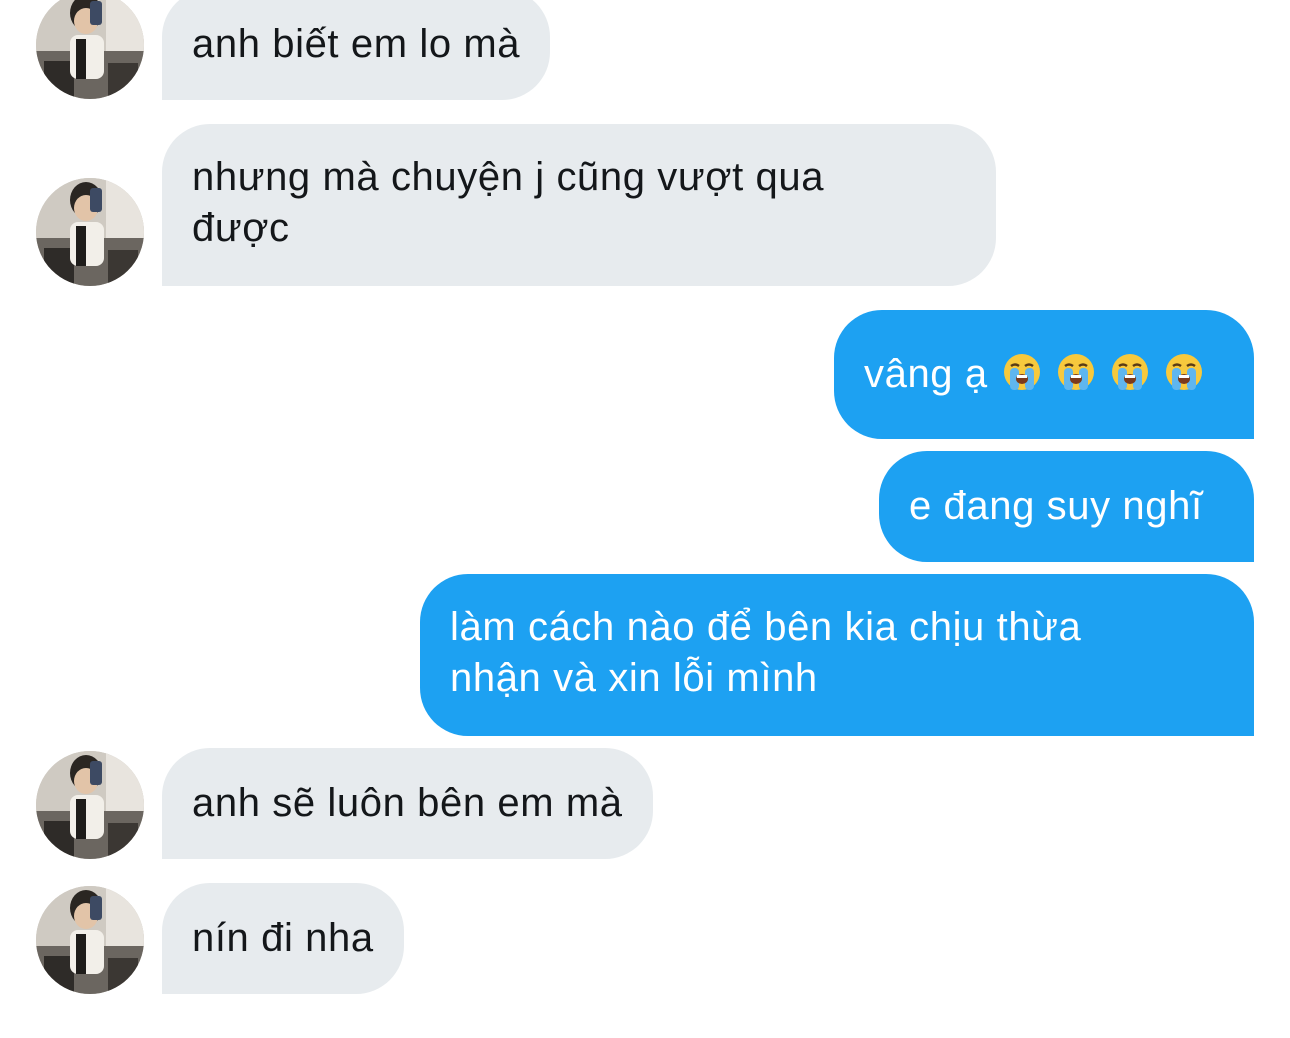  I want to click on message-text: e đang suy nghĩ, so click(1056, 506).